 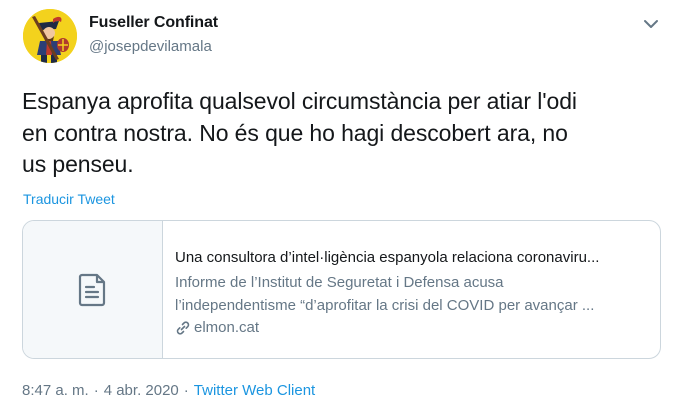 I want to click on card-domain: elmon.cat, so click(x=217, y=327).